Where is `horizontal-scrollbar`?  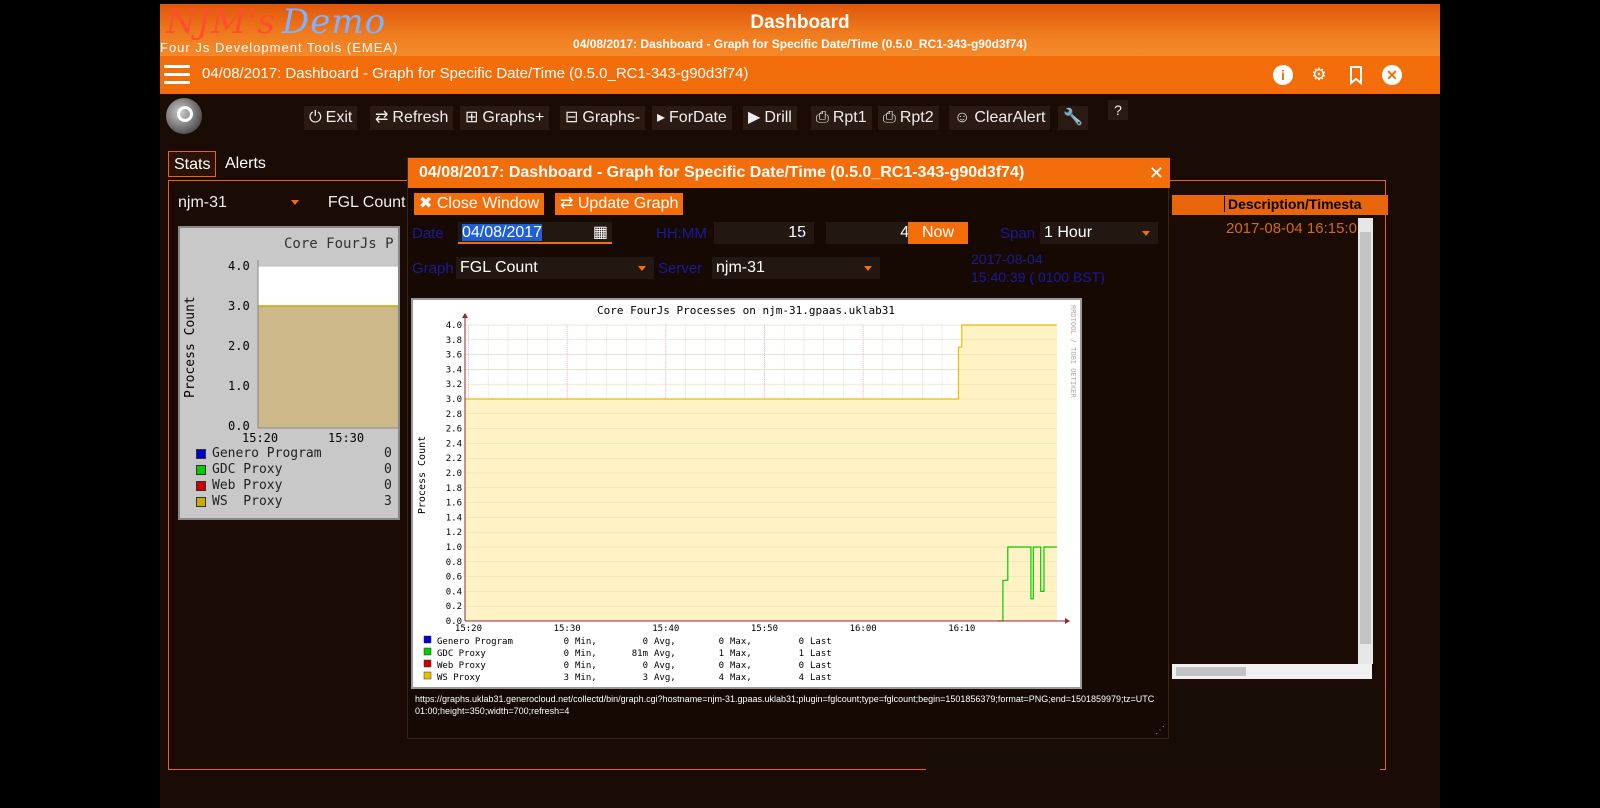 horizontal-scrollbar is located at coordinates (1272, 671).